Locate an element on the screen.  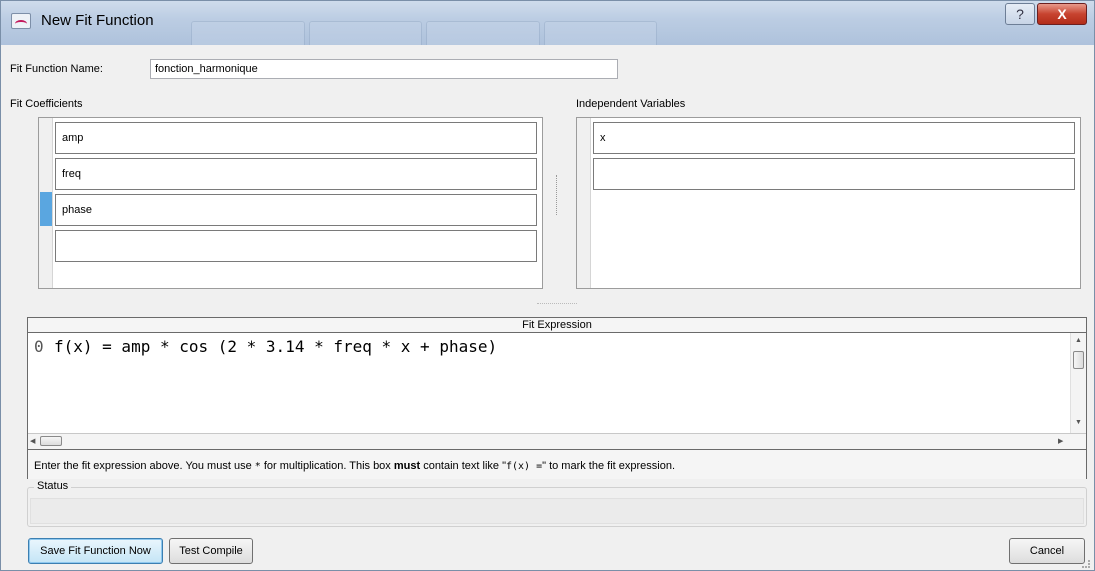
horizontal-splitter is located at coordinates (557, 304).